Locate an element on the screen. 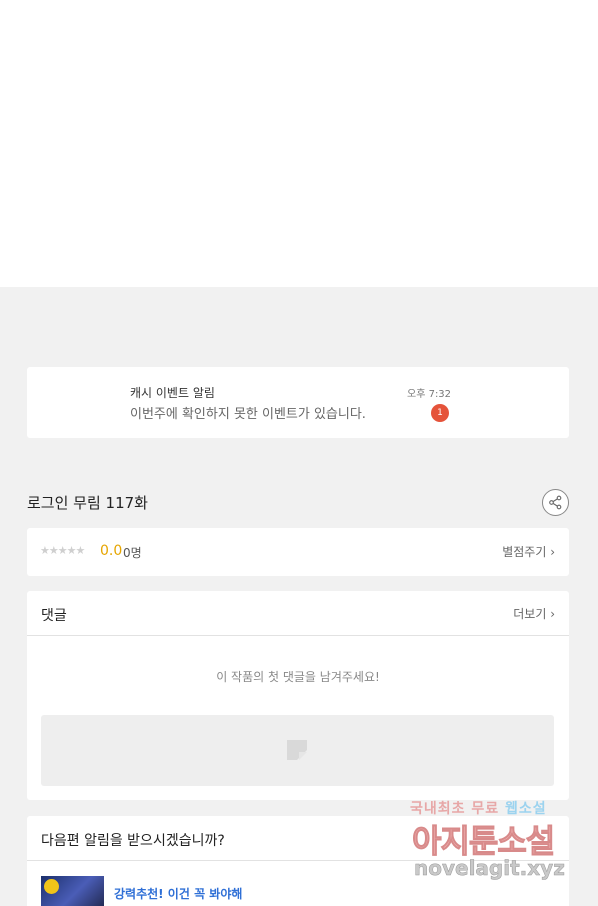  rating-score: 0.0 is located at coordinates (111, 551).